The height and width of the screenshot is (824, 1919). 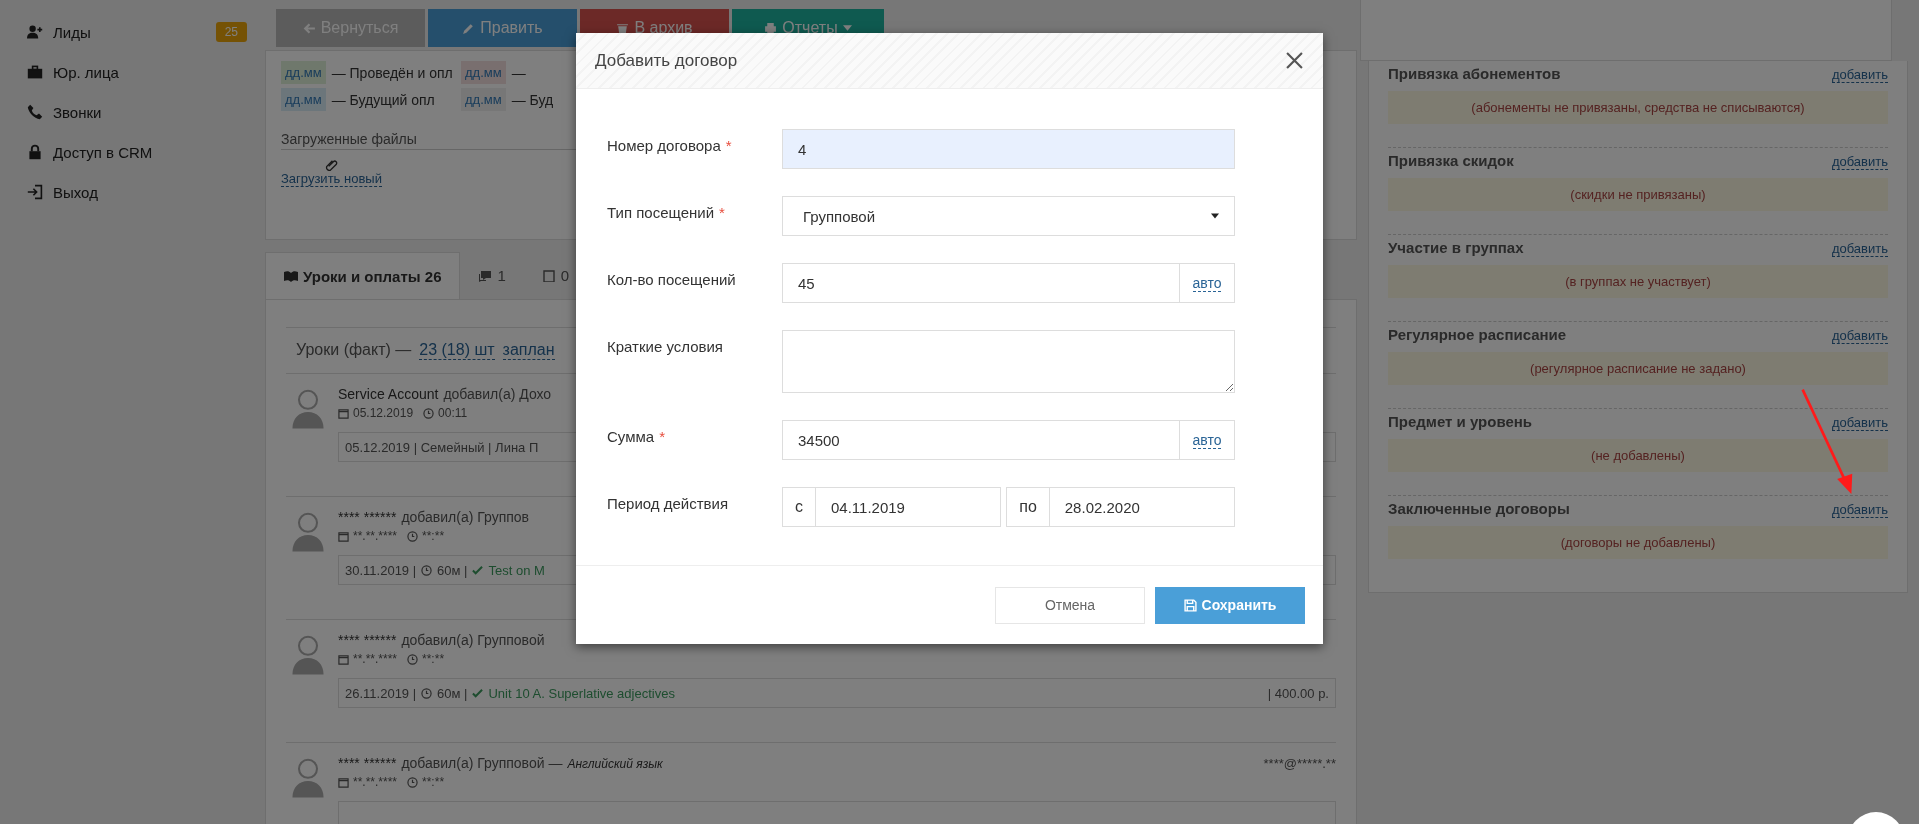 I want to click on entry-action: добавил(а) Дохо, so click(x=497, y=394).